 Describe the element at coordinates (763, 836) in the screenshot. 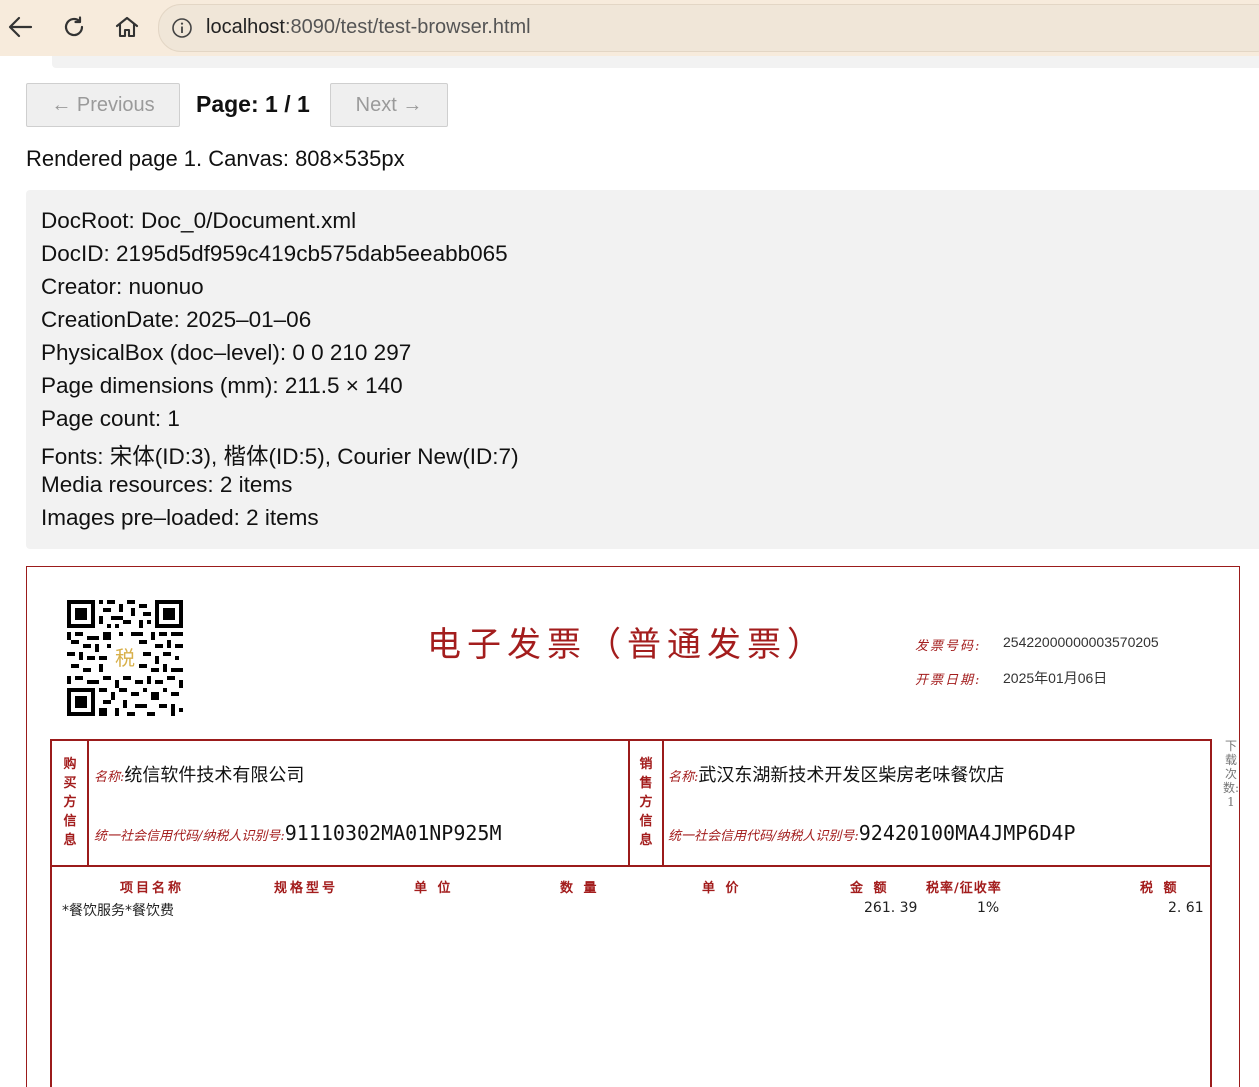

I see `seller-tax-label: 统一社会信用代码/纳税人识别号:` at that location.